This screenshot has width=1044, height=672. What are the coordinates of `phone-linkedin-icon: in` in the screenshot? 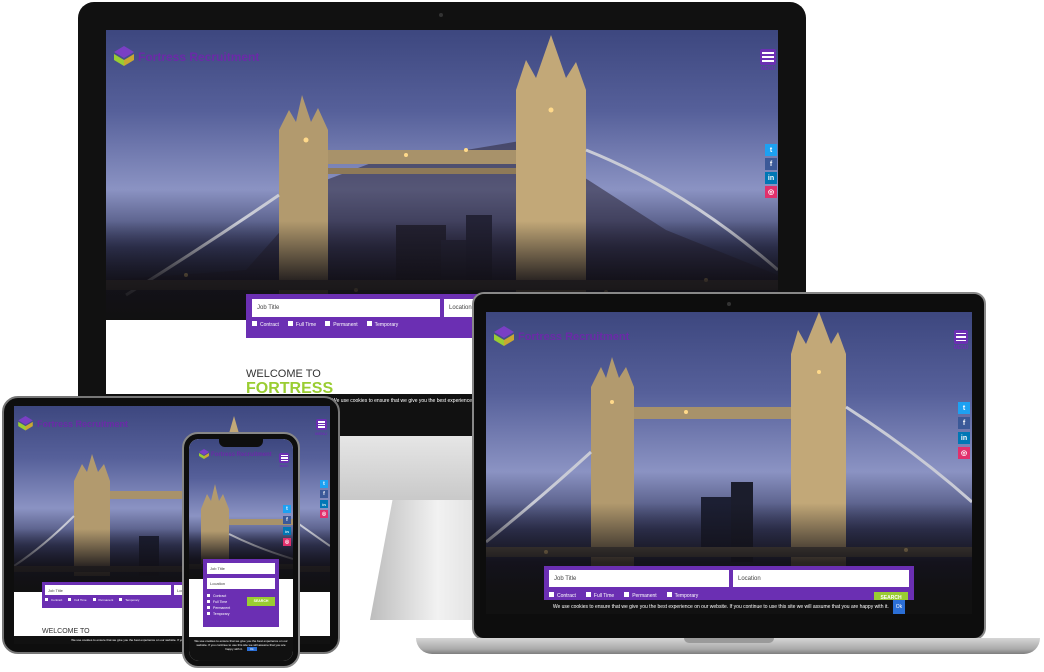 It's located at (287, 531).